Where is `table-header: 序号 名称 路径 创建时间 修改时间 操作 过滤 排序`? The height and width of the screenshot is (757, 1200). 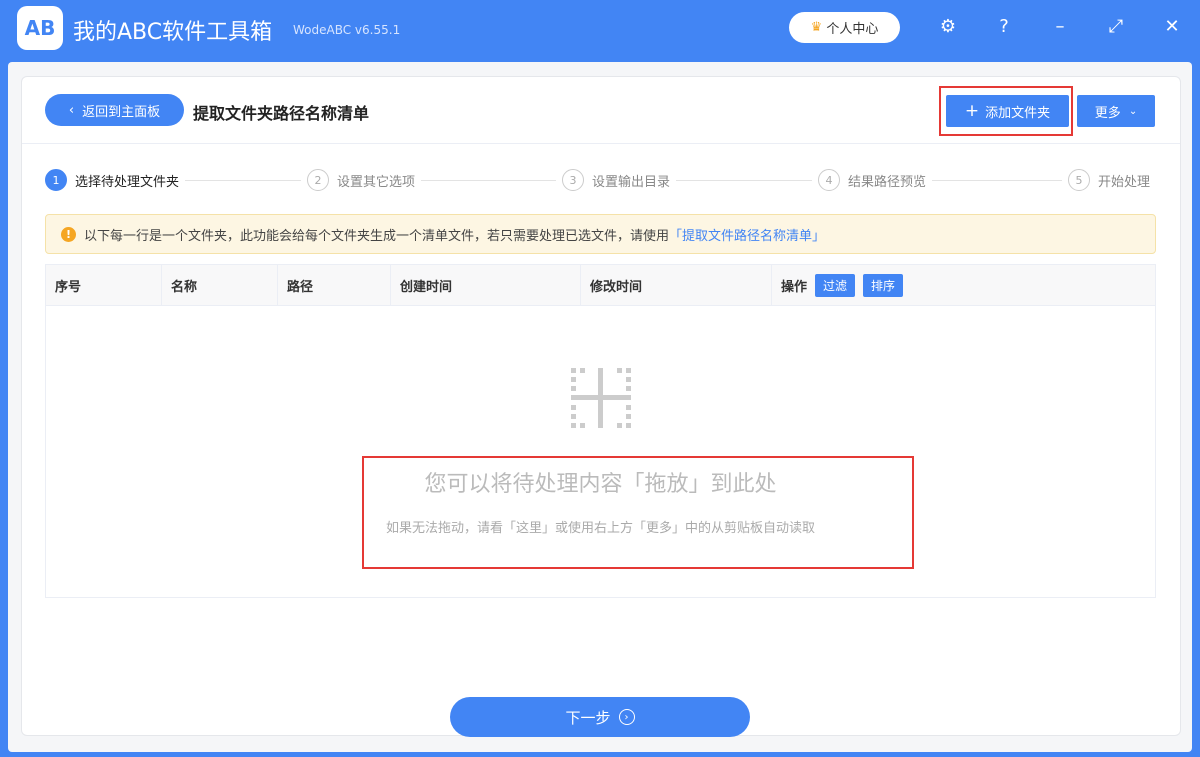
table-header: 序号 名称 路径 创建时间 修改时间 操作 过滤 排序 is located at coordinates (600, 285).